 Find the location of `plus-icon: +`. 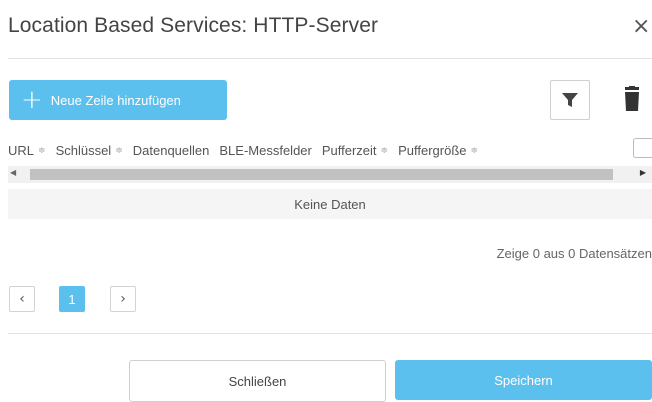

plus-icon: + is located at coordinates (32, 100).